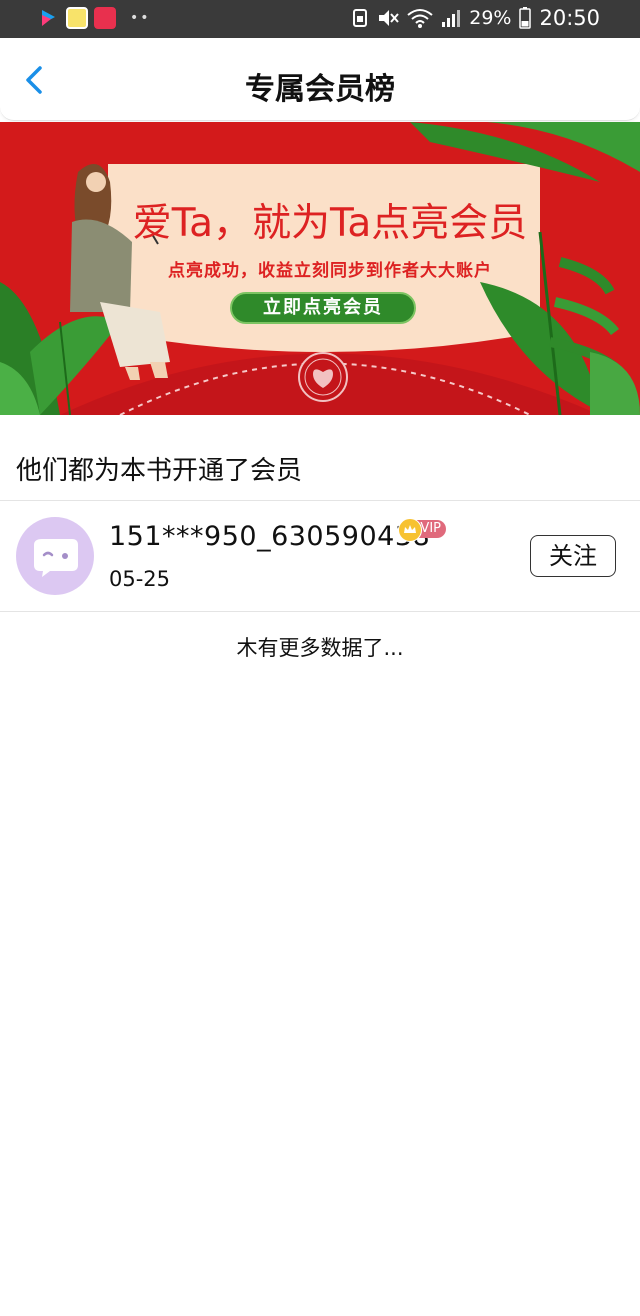 This screenshot has width=640, height=1316. What do you see at coordinates (330, 223) in the screenshot?
I see `banner-headline: 爱Ta，就为Ta点亮会员` at bounding box center [330, 223].